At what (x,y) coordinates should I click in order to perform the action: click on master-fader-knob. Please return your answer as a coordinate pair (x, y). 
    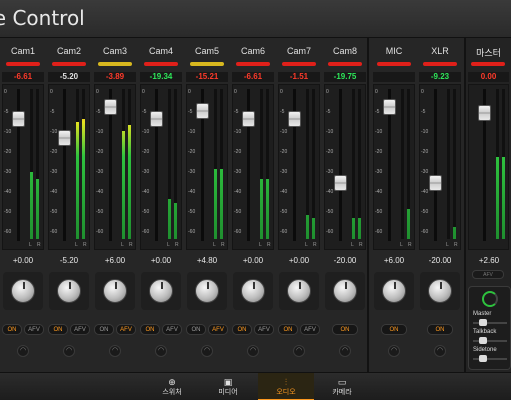
    Looking at the image, I should click on (484, 113).